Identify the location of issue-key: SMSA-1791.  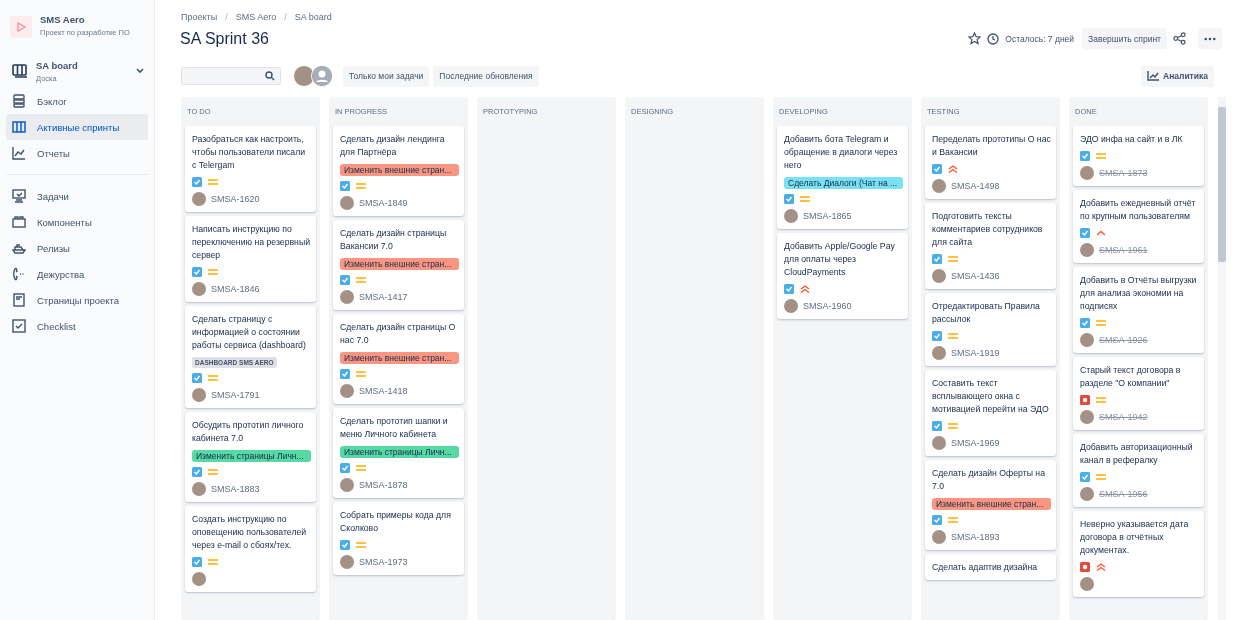
(235, 395).